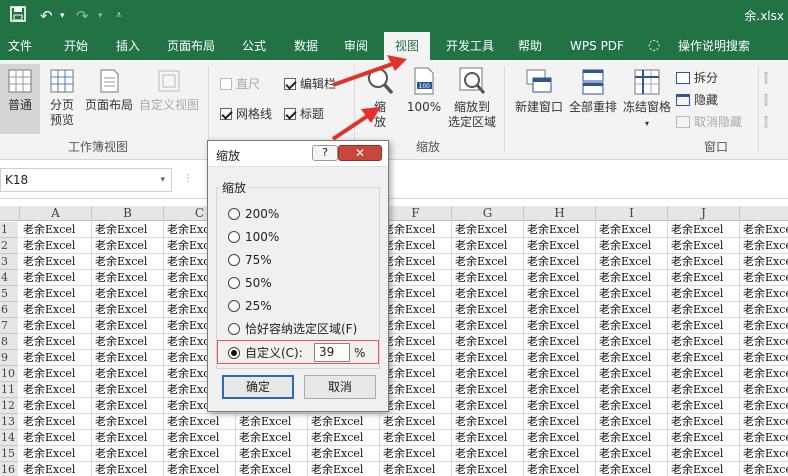 Image resolution: width=788 pixels, height=476 pixels. What do you see at coordinates (9, 246) in the screenshot?
I see `row-header: 2` at bounding box center [9, 246].